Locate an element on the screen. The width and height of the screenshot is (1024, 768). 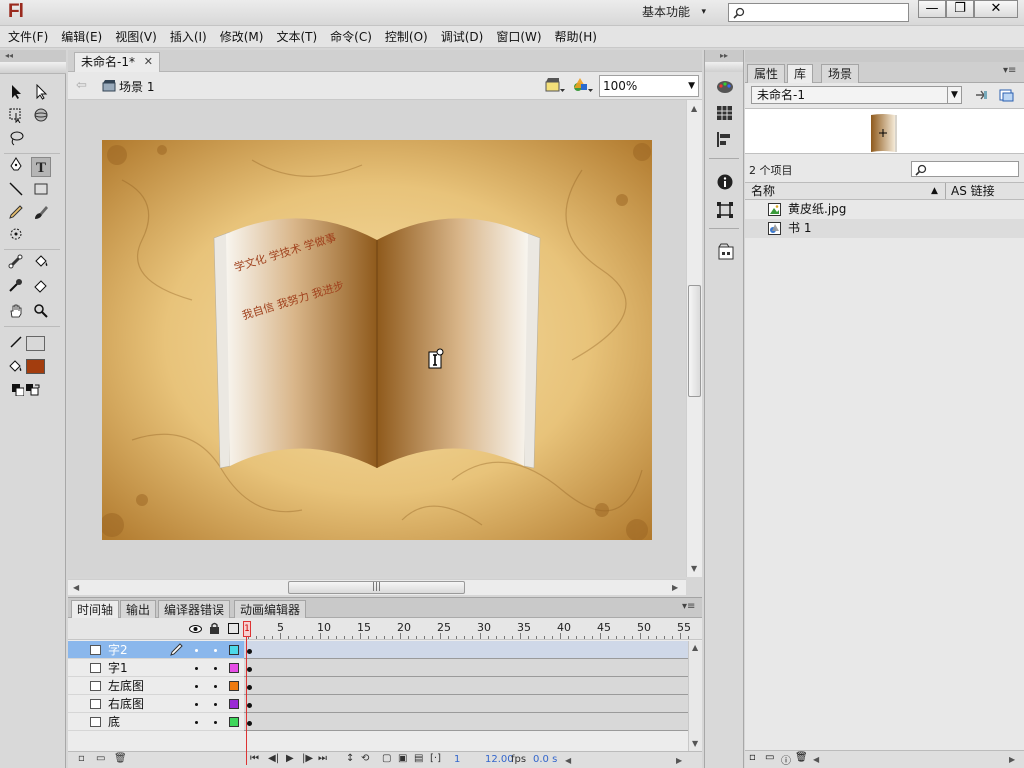
frame-grid is located at coordinates (466, 696).